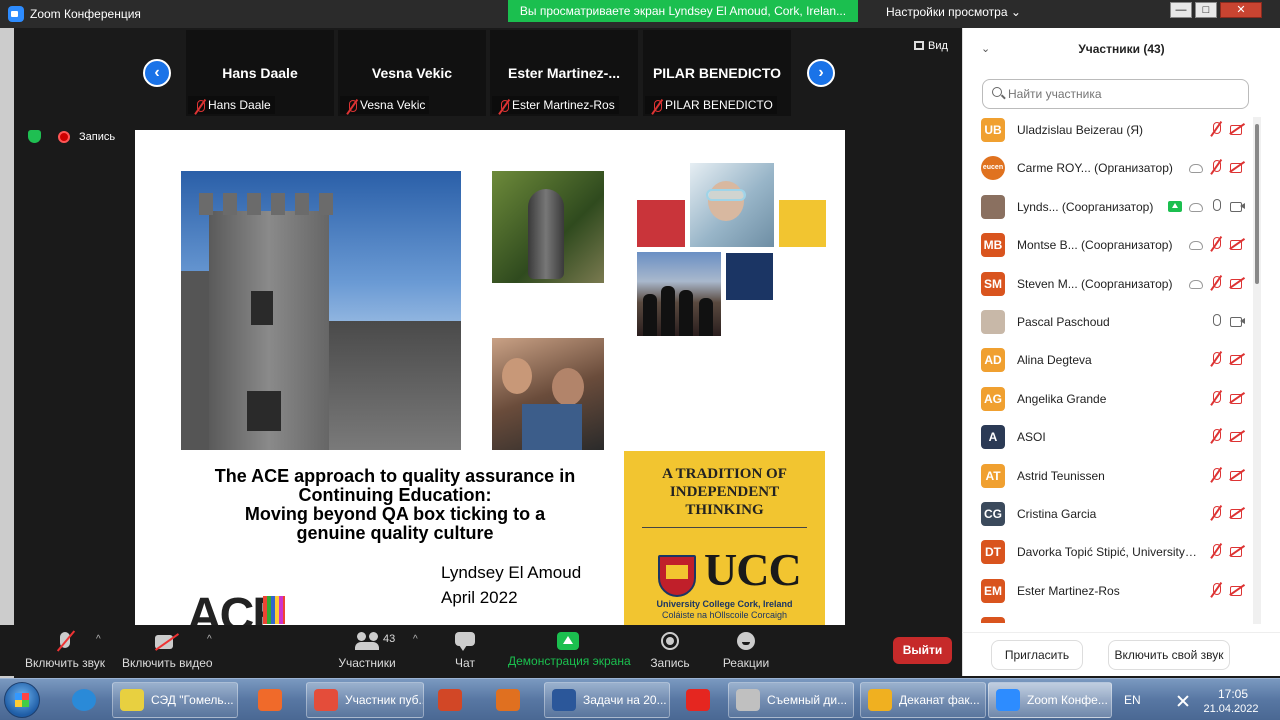 This screenshot has height=720, width=1280. I want to click on share-icon, so click(1175, 206).